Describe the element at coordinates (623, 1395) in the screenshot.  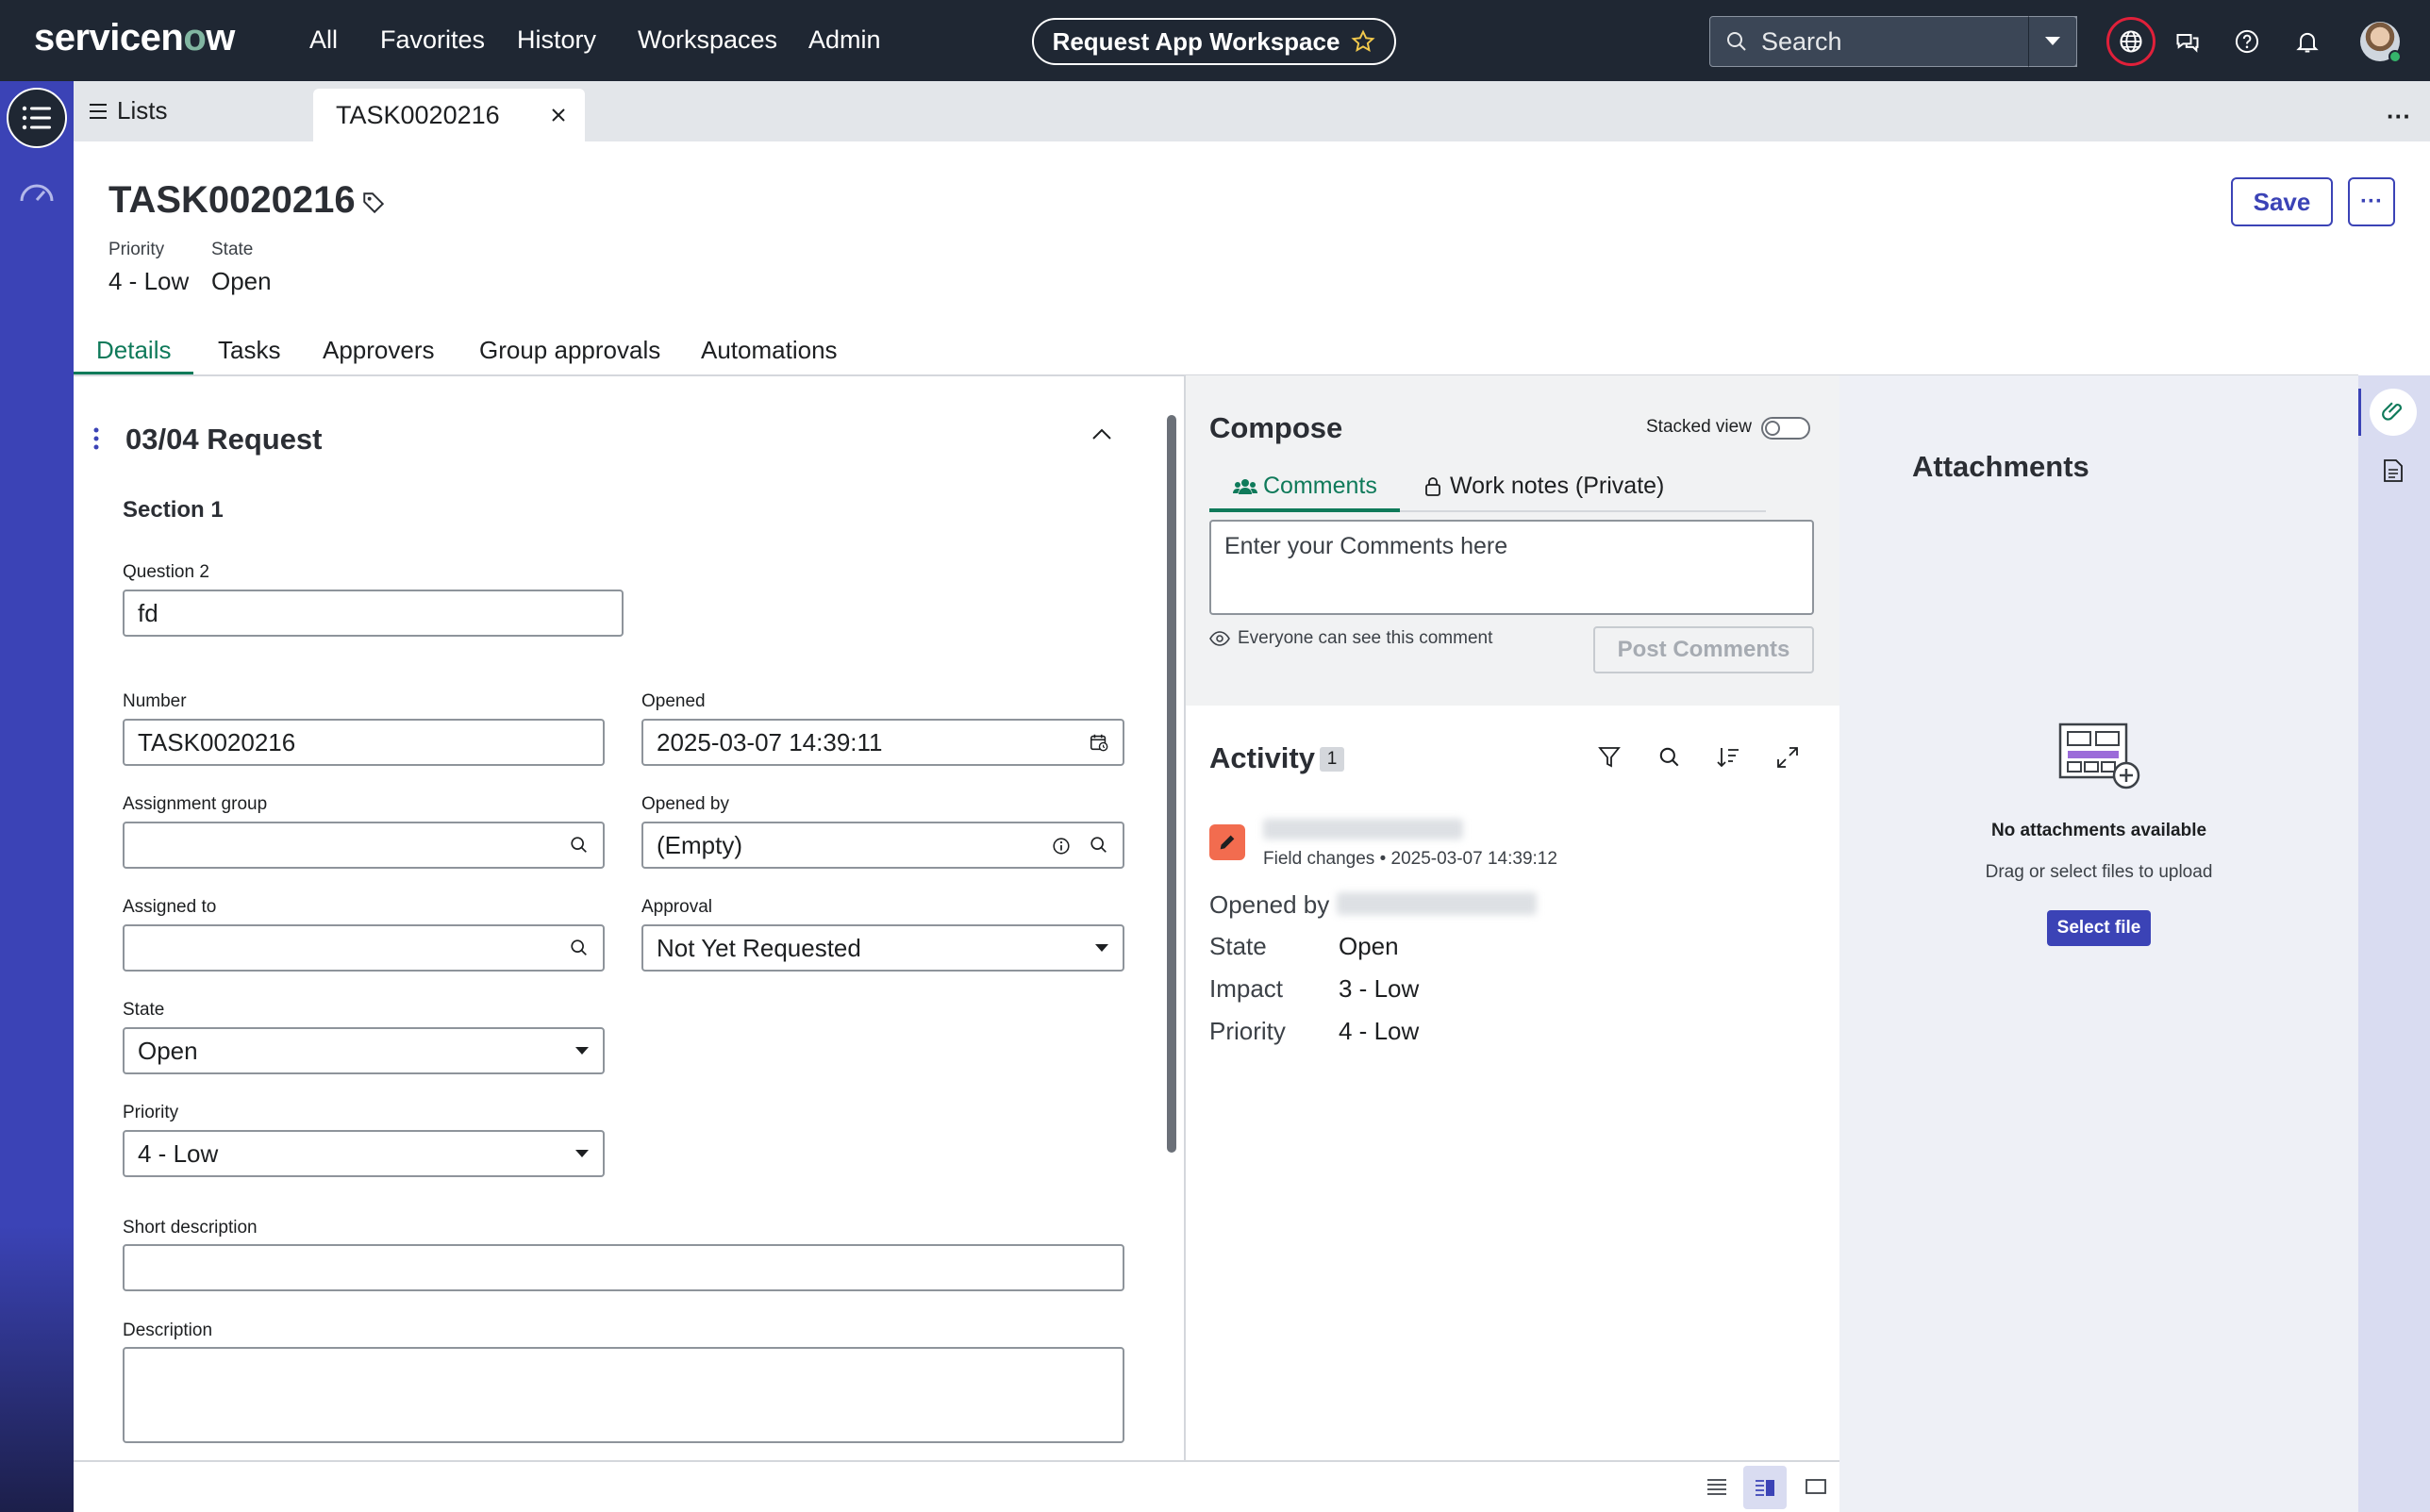
I see `description-textarea` at that location.